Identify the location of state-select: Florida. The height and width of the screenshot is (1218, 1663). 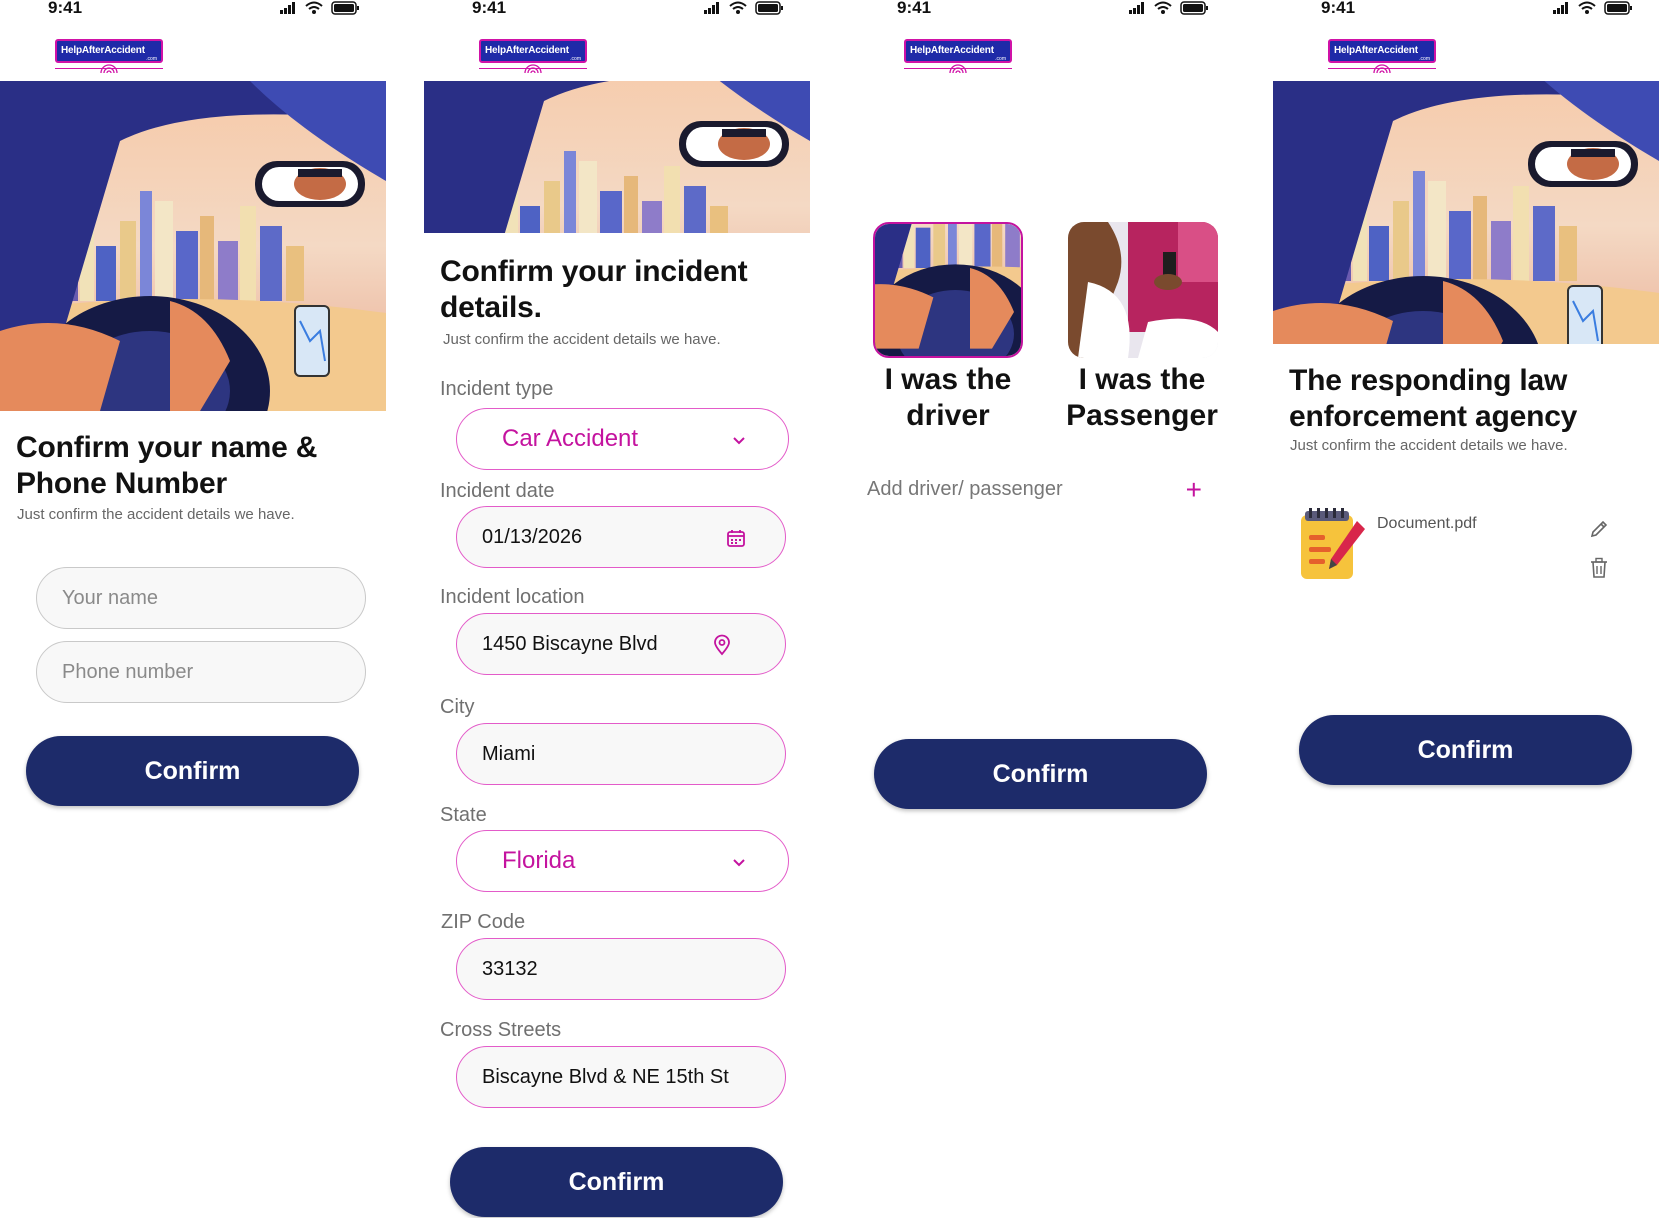
(622, 861).